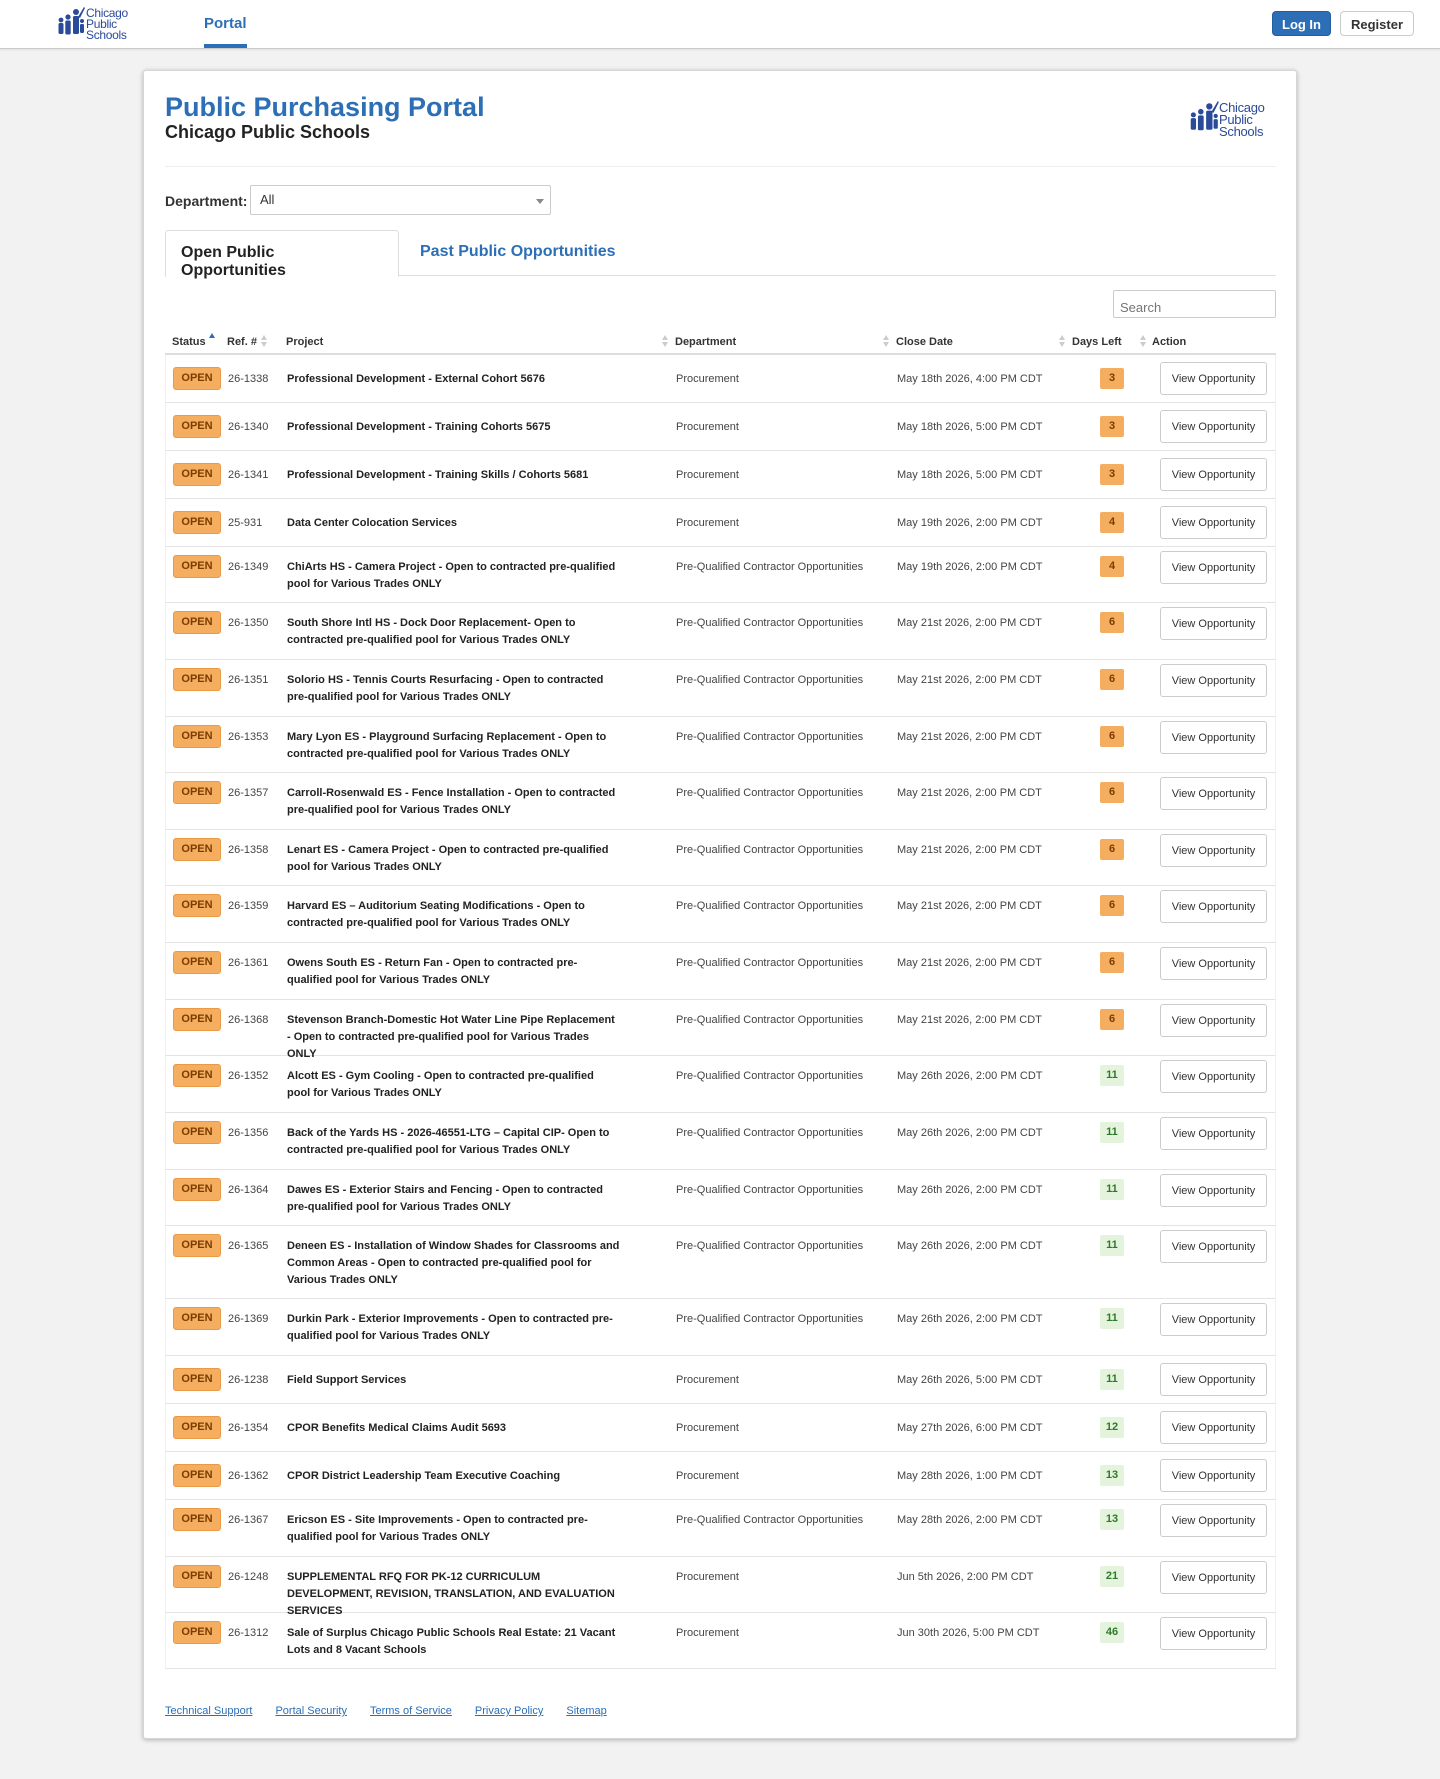  What do you see at coordinates (248, 1076) in the screenshot?
I see `ref-number: 26-1352` at bounding box center [248, 1076].